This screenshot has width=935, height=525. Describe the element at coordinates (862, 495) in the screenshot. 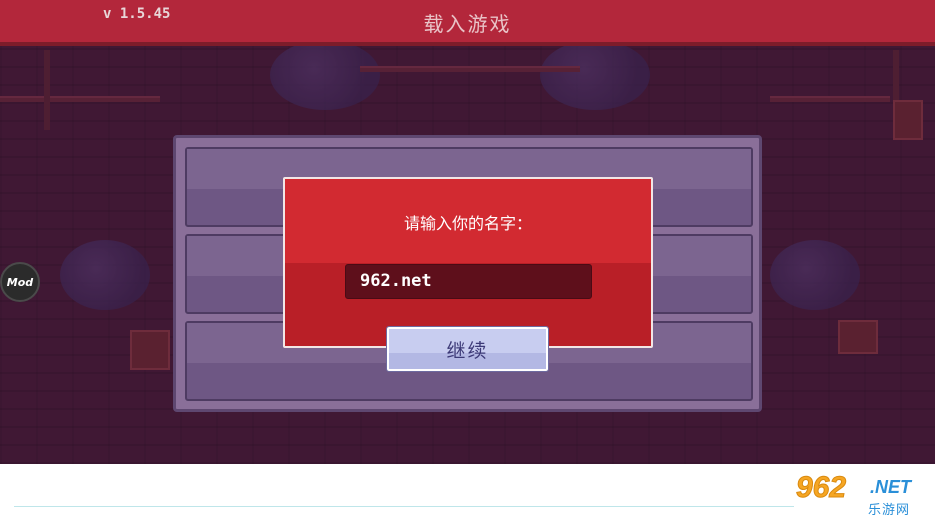

I see `watermark-logo: 962 .NET 乐游网` at that location.